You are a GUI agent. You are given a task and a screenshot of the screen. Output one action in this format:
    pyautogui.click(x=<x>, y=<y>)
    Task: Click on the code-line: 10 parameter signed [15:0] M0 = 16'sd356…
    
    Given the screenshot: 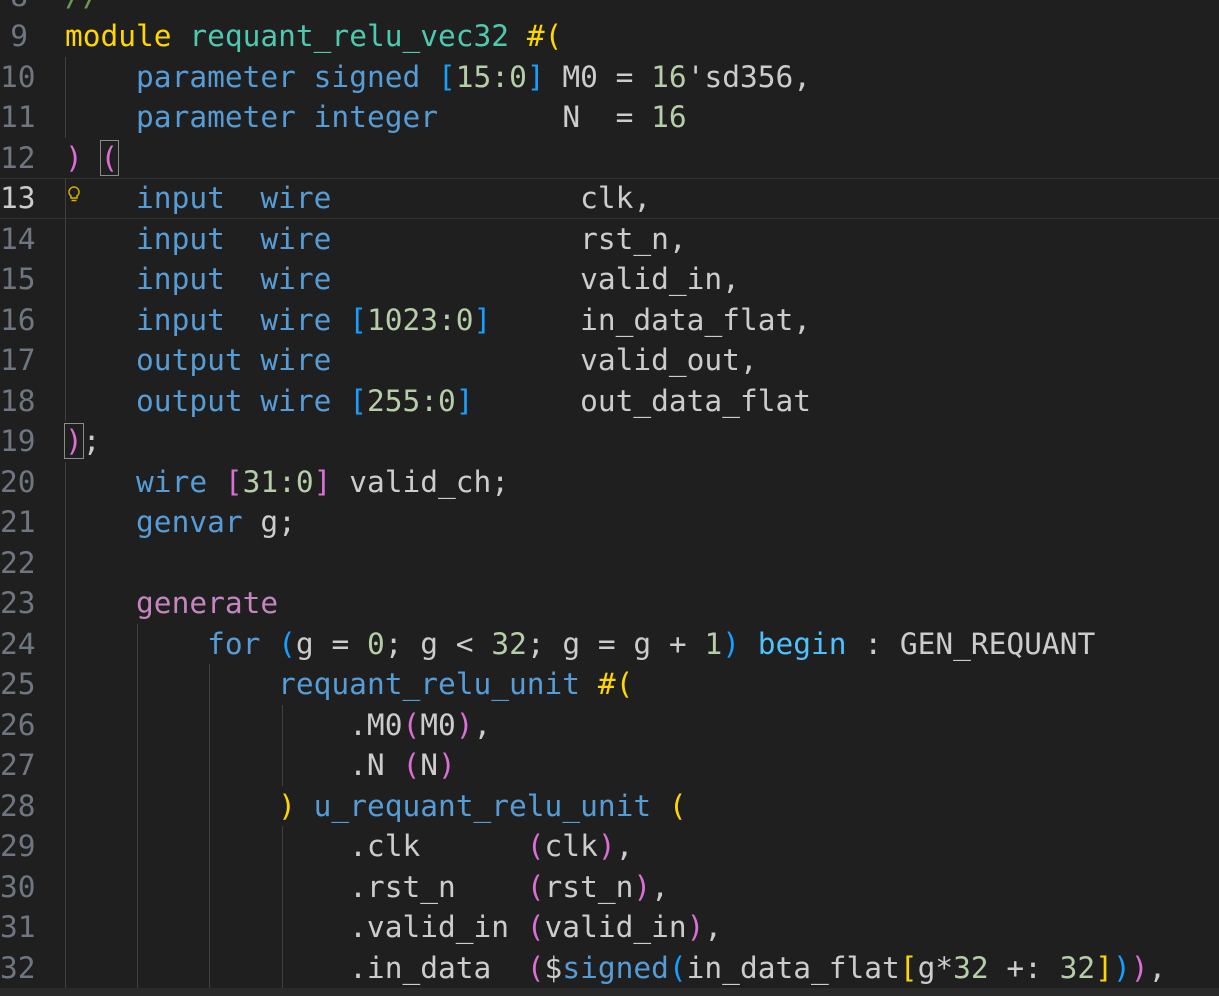 What is the action you would take?
    pyautogui.click(x=609, y=77)
    